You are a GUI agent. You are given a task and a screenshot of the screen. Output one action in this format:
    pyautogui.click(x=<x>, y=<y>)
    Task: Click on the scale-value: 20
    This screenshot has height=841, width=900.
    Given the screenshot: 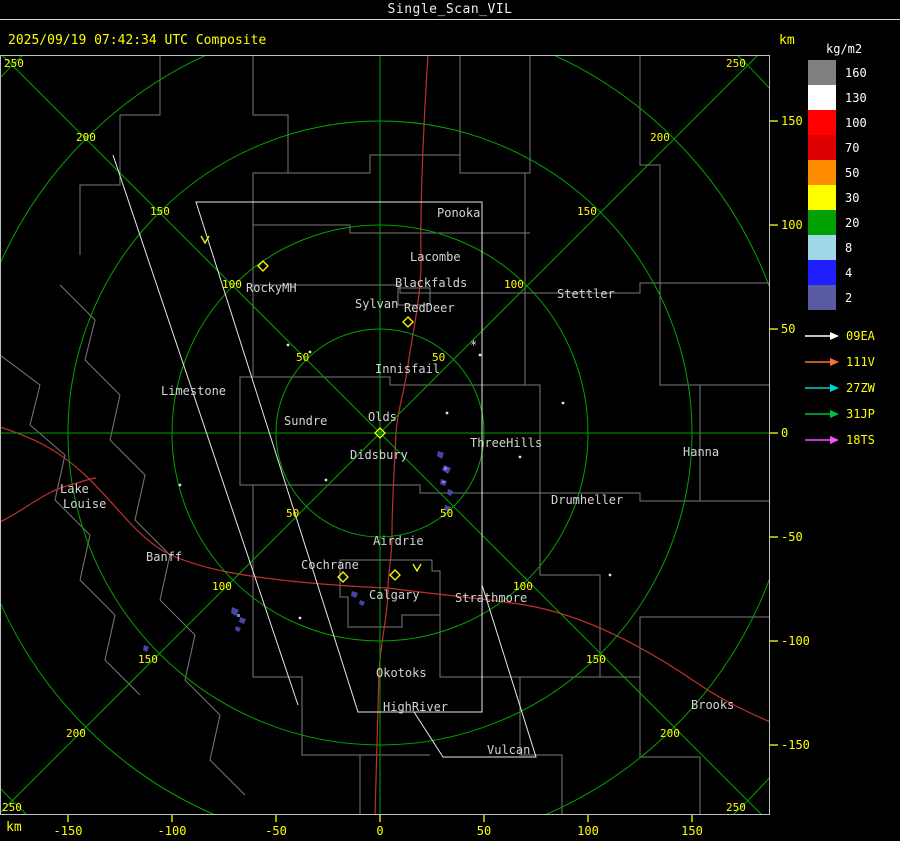 What is the action you would take?
    pyautogui.click(x=852, y=222)
    